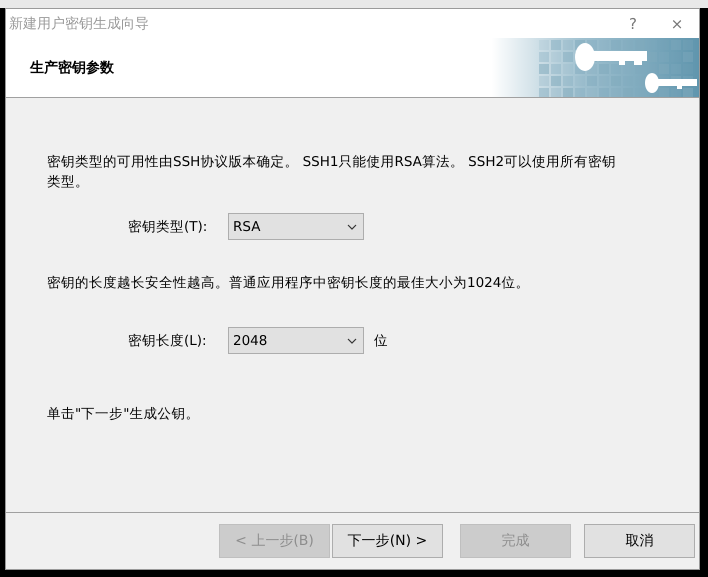  I want to click on wizard-button: 取消, so click(639, 541).